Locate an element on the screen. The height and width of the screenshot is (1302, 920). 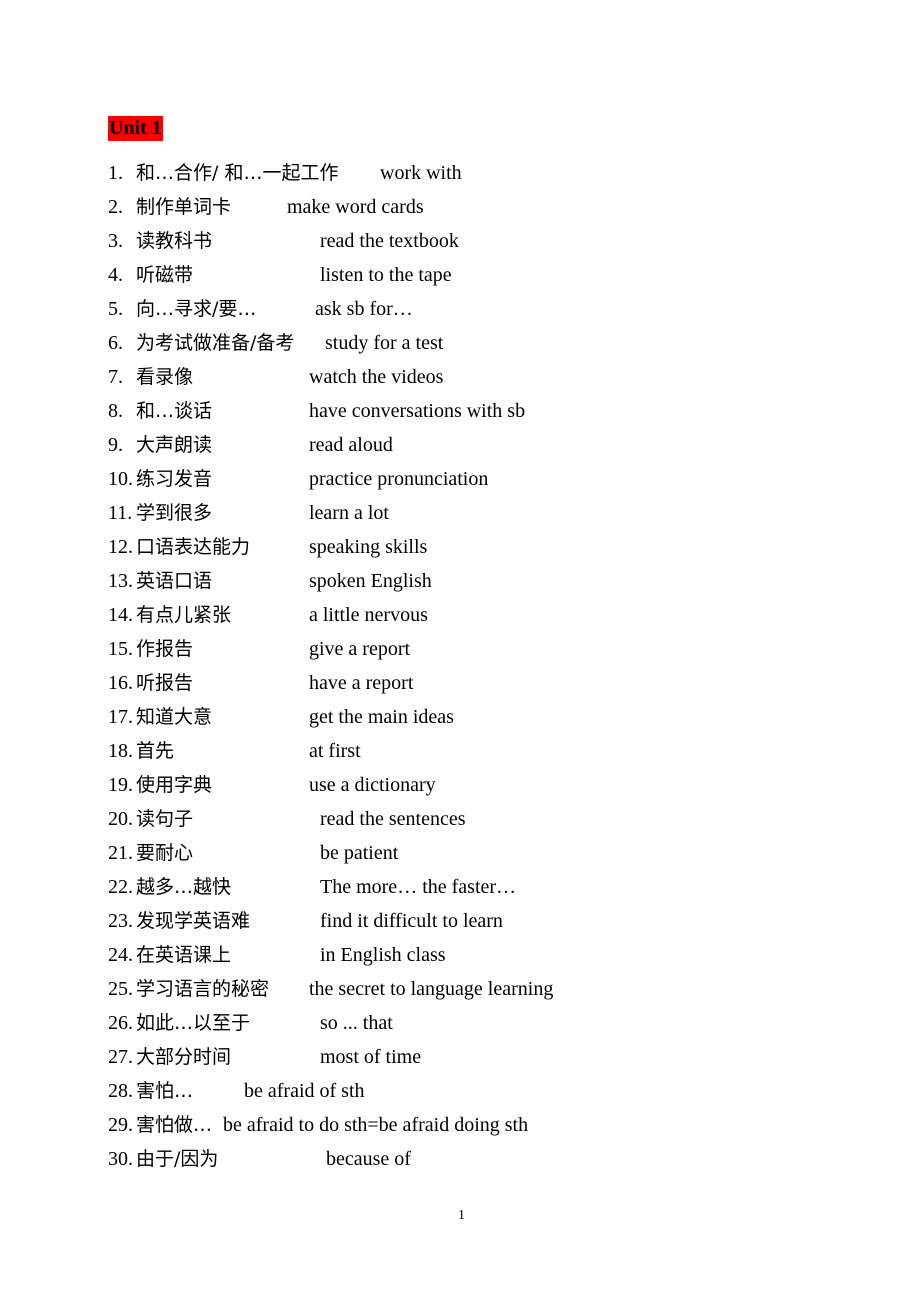
english-phrase: read the textbook is located at coordinates (389, 241).